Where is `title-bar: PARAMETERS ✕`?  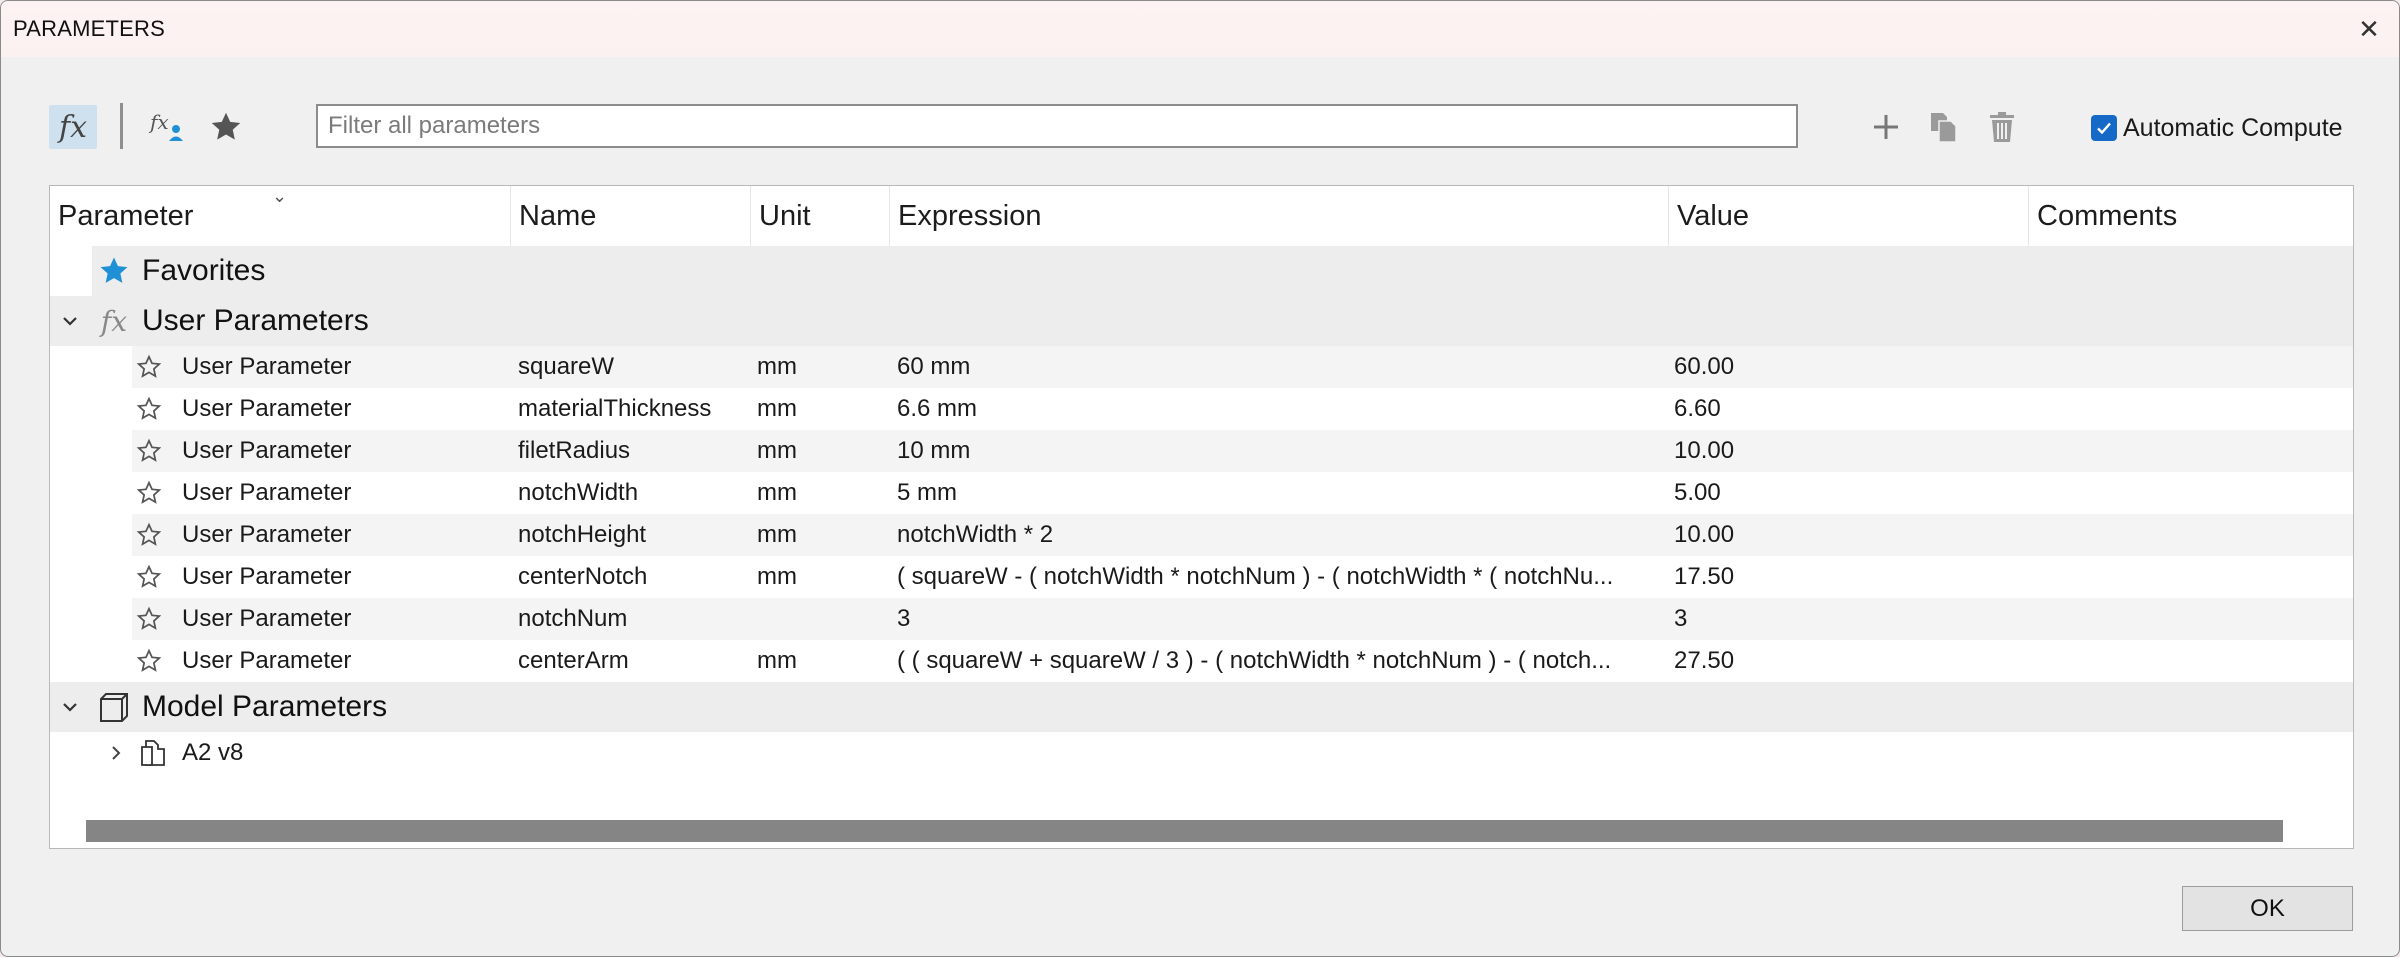 title-bar: PARAMETERS ✕ is located at coordinates (1200, 29).